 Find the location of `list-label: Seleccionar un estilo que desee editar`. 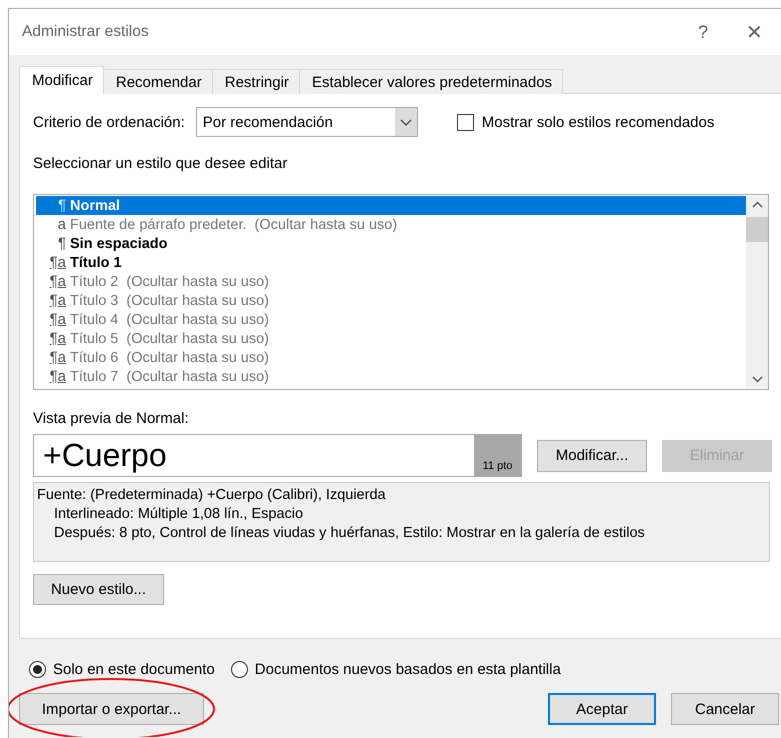

list-label: Seleccionar un estilo que desee editar is located at coordinates (160, 163).